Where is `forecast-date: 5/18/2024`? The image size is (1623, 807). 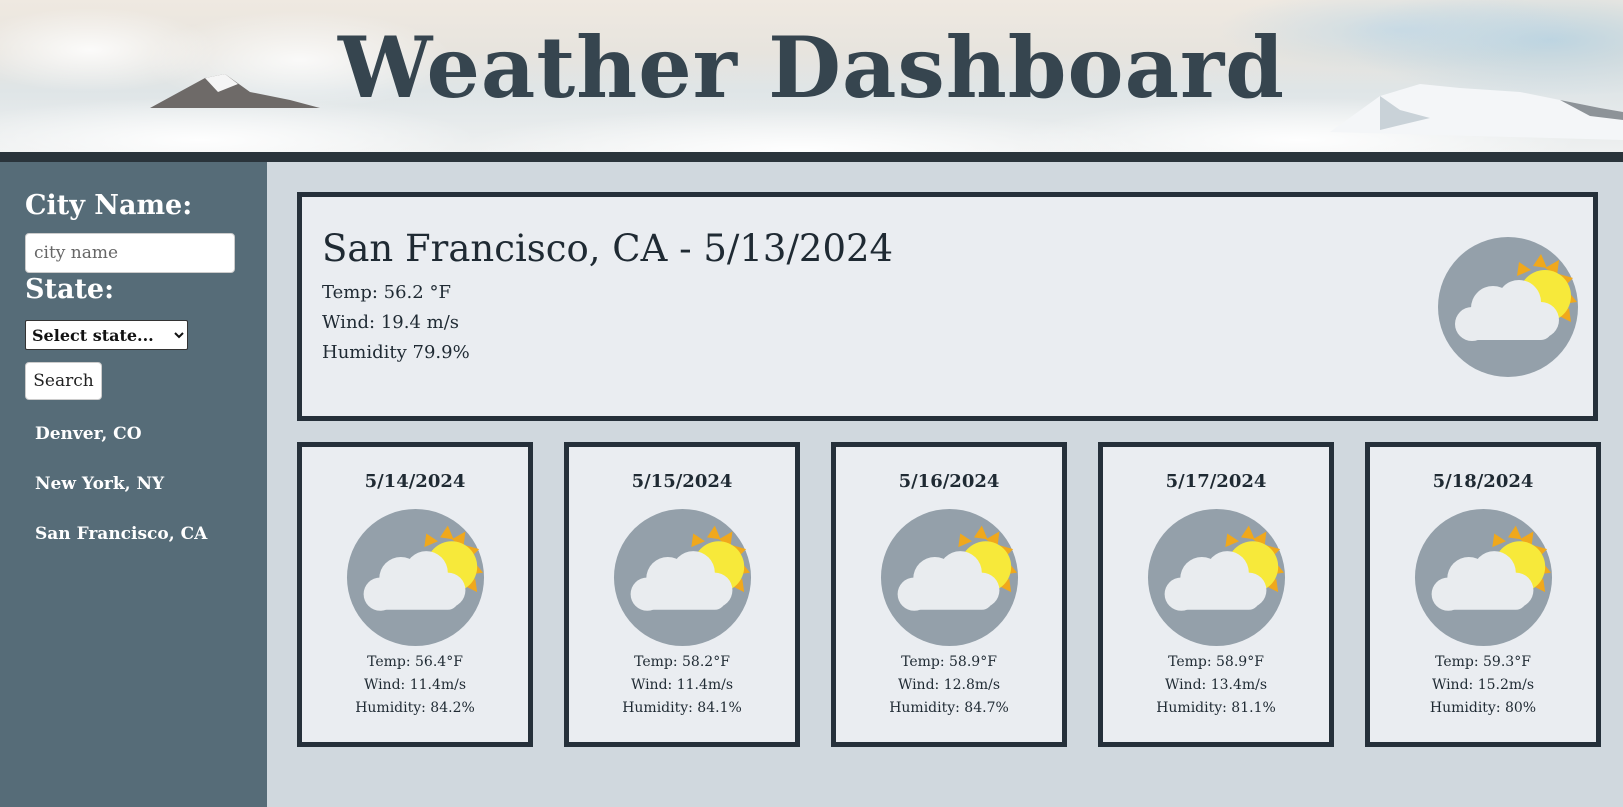 forecast-date: 5/18/2024 is located at coordinates (1483, 481).